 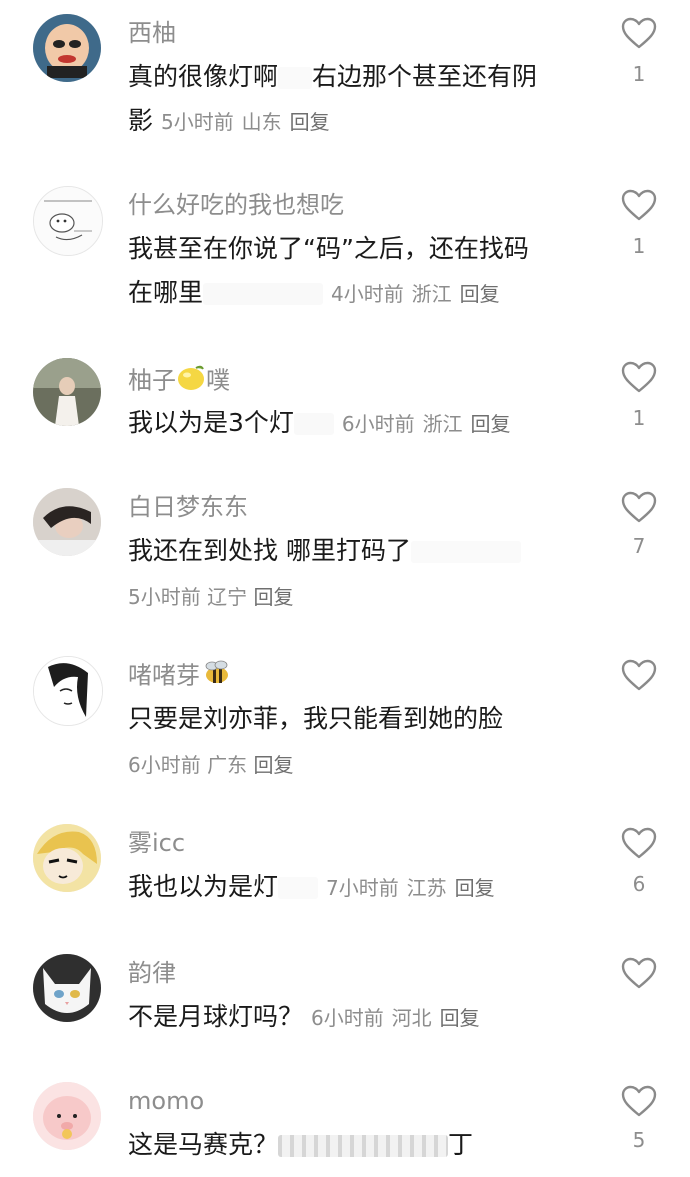 I want to click on comment-text: 我也以为是灯 7小时前 江苏 回复, so click(x=311, y=886).